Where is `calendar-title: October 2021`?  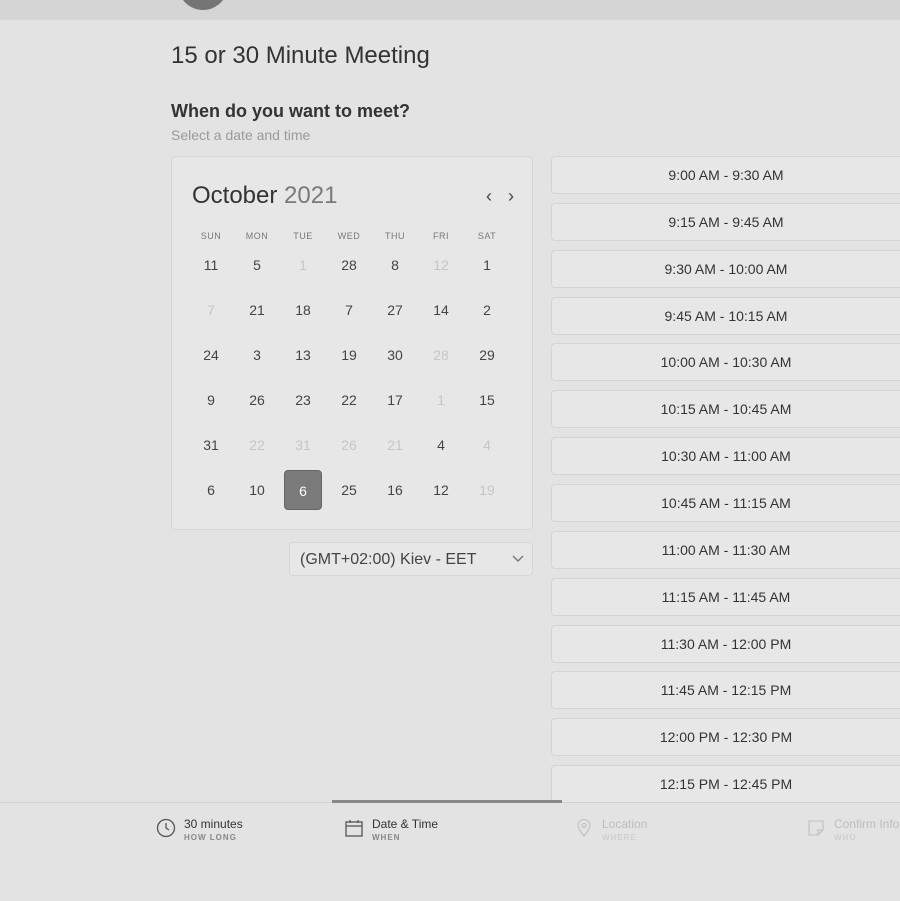 calendar-title: October 2021 is located at coordinates (264, 196).